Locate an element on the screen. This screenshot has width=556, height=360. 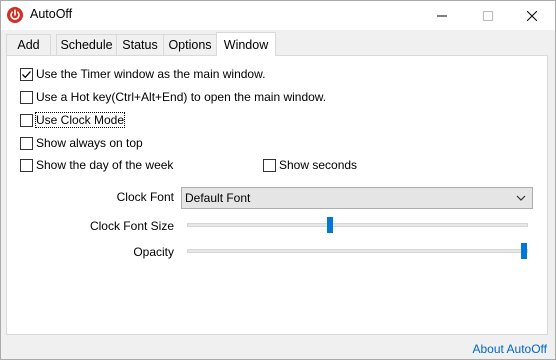
tab-label: Schedule is located at coordinates (86, 45).